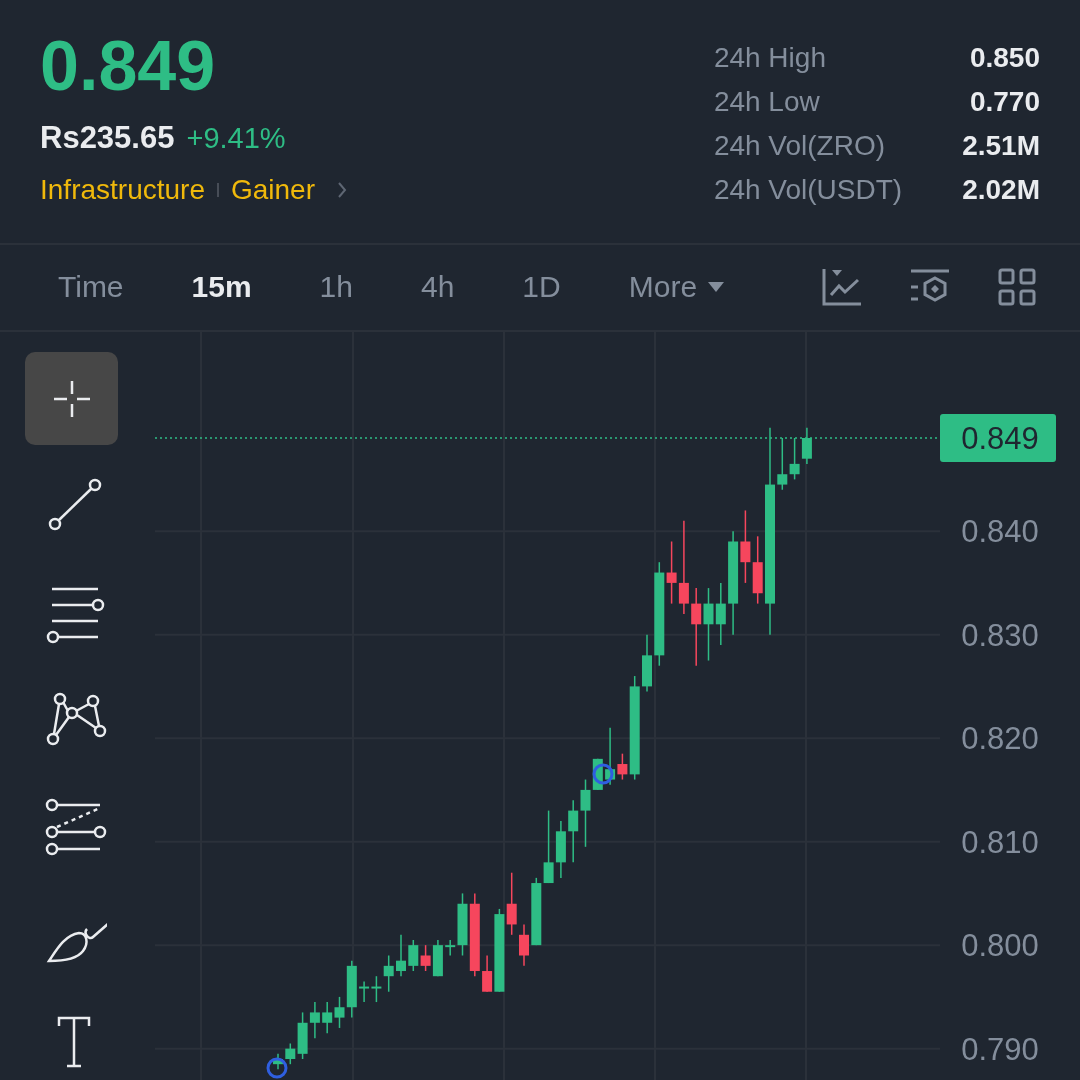  I want to click on interval-tab: 4h, so click(438, 287).